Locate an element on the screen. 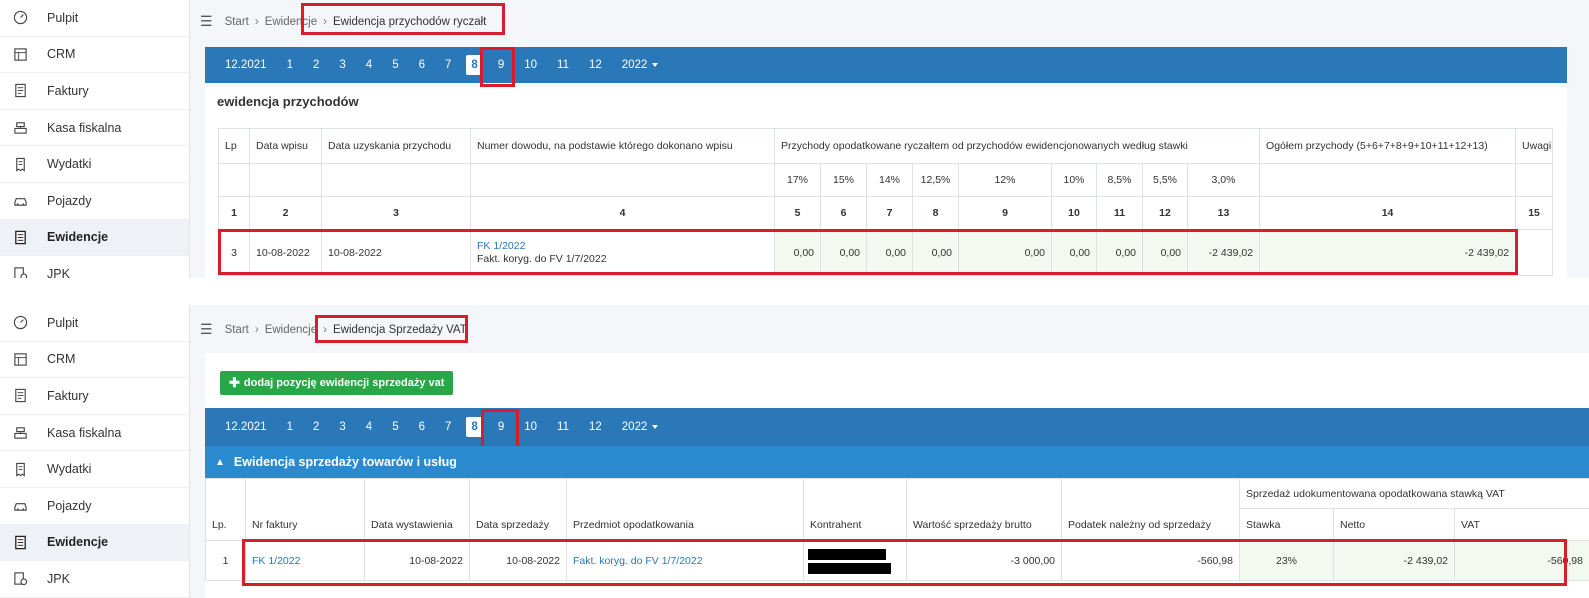  sidebar-item-label: JPK is located at coordinates (58, 272).